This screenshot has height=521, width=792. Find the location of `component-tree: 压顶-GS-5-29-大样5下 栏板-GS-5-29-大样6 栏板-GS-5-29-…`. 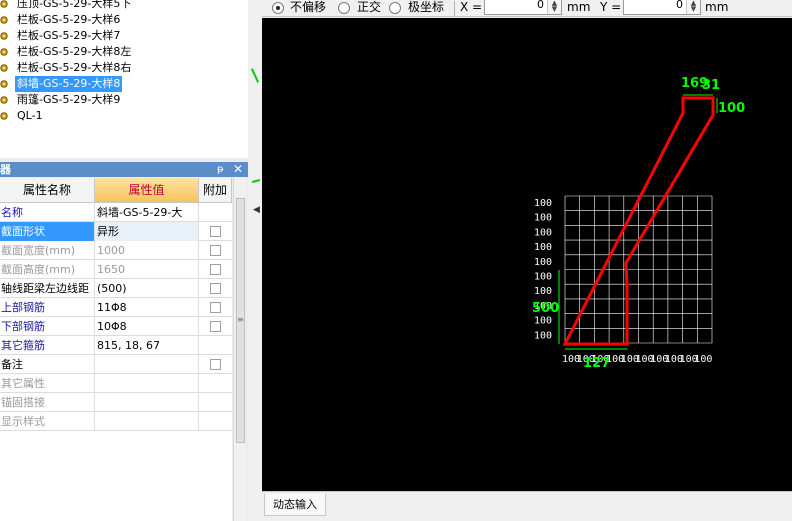

component-tree: 压顶-GS-5-29-大样5下 栏板-GS-5-29-大样6 栏板-GS-5-29-… is located at coordinates (124, 79).